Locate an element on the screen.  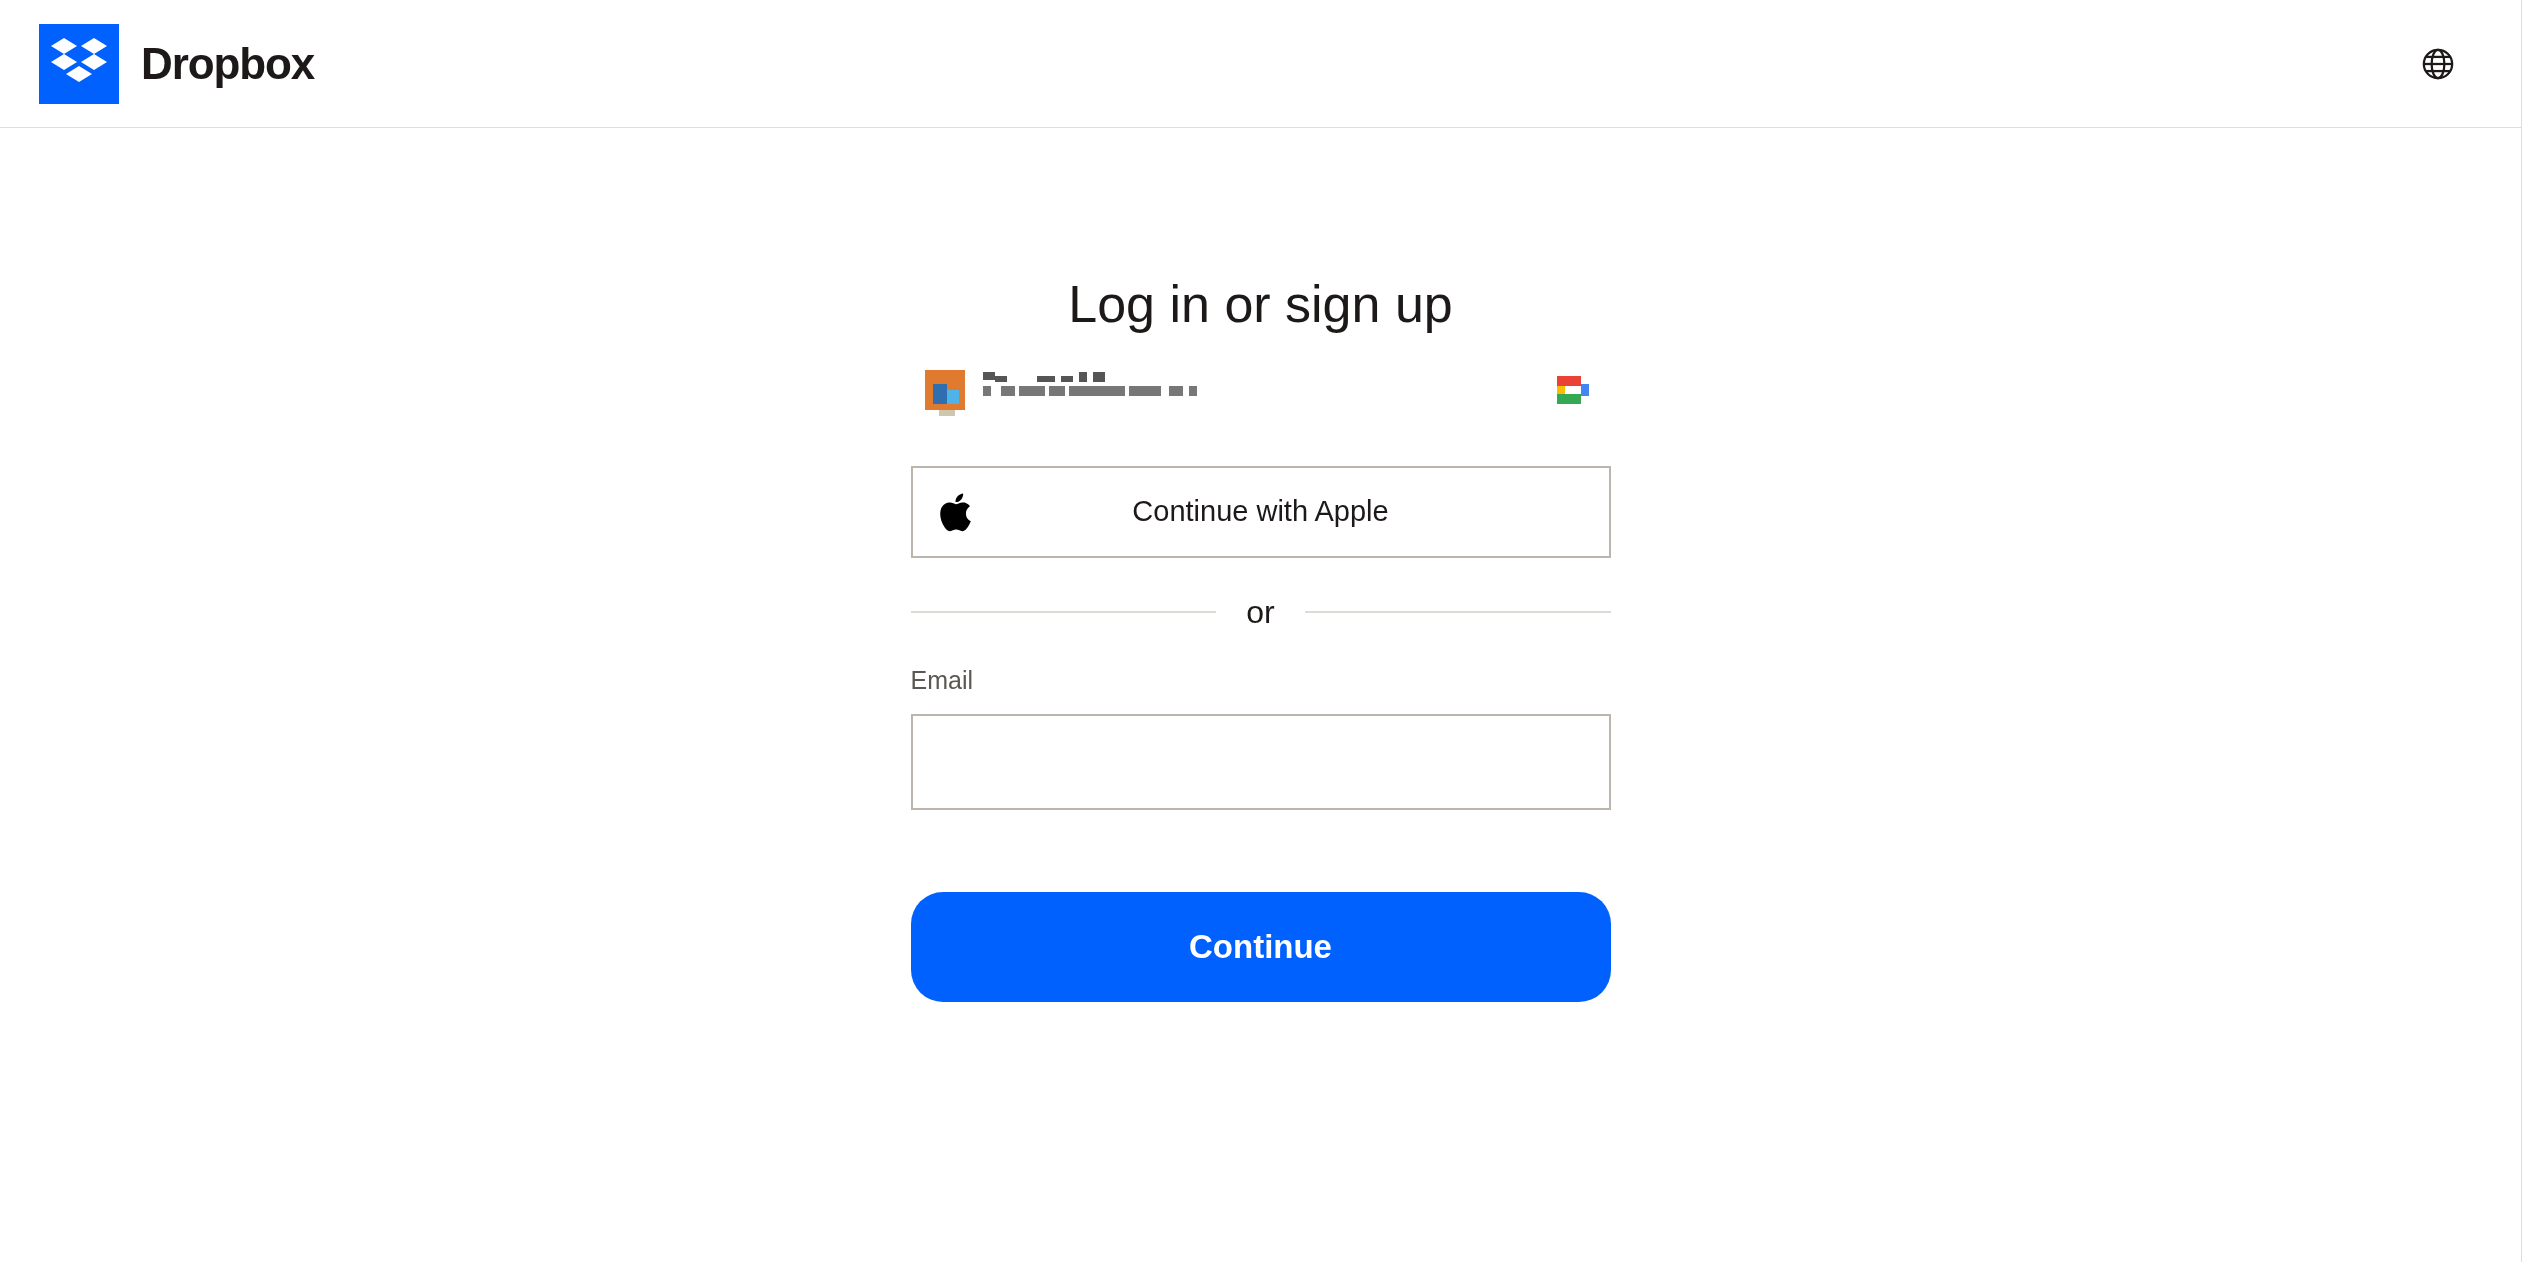
email-field is located at coordinates (1260, 761).